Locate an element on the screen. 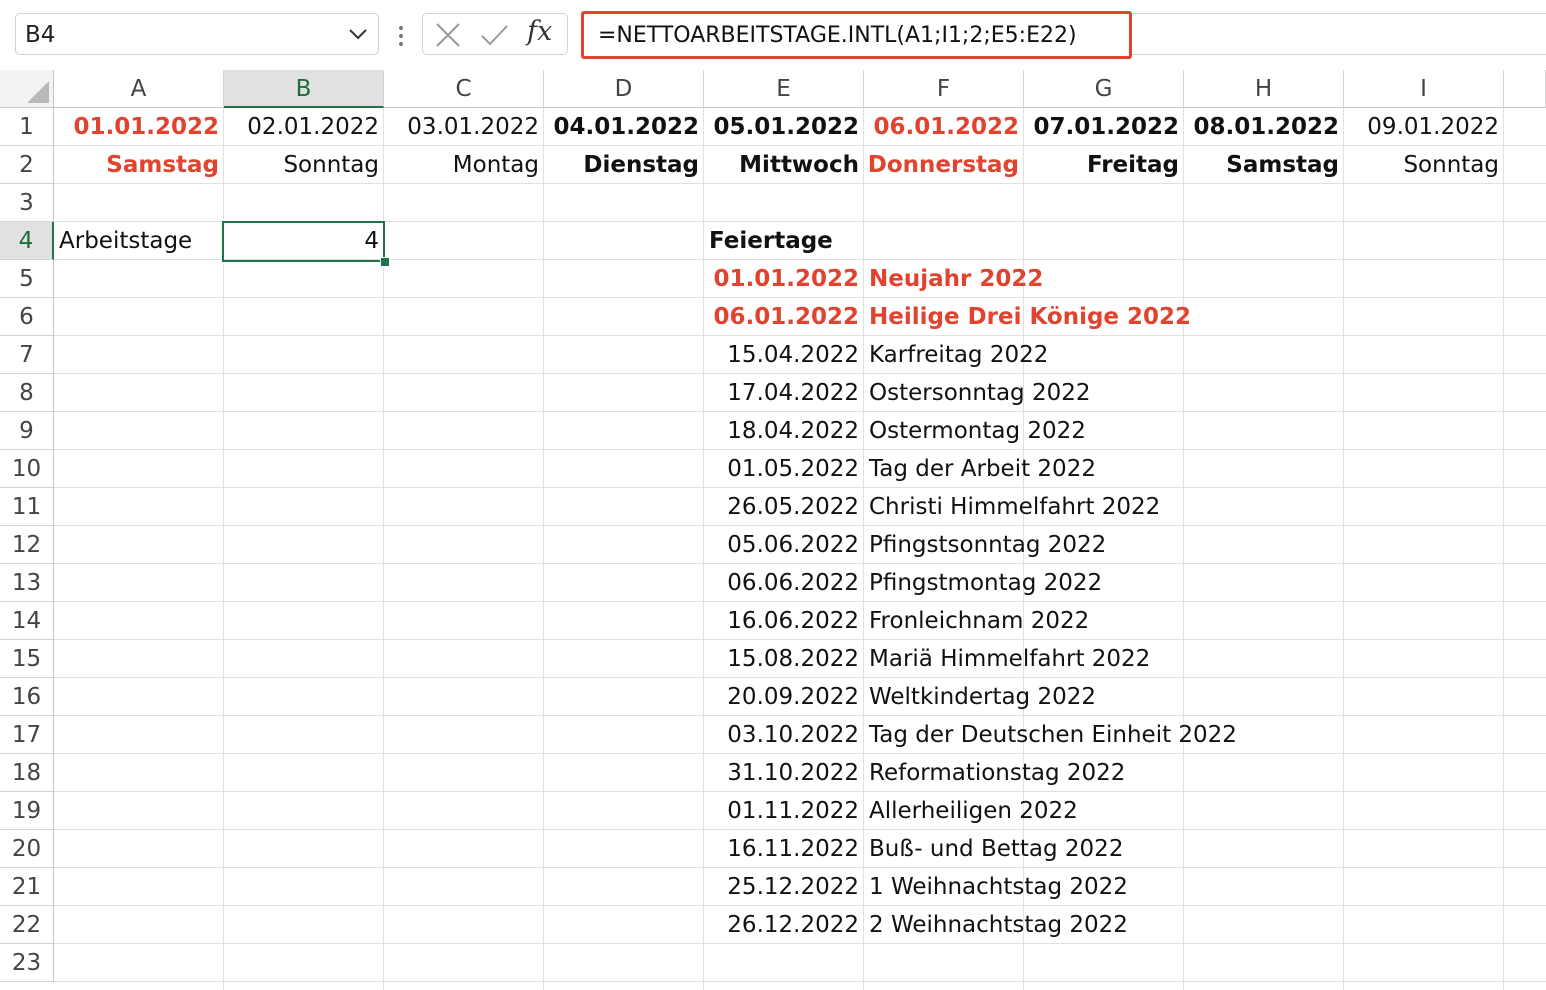  cell-e2: Mittwoch is located at coordinates (799, 165).